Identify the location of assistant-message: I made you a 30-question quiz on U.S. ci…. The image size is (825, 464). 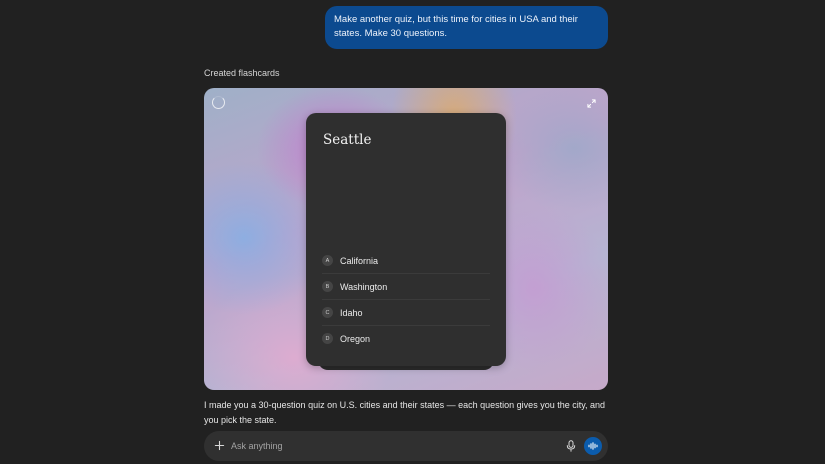
(405, 412).